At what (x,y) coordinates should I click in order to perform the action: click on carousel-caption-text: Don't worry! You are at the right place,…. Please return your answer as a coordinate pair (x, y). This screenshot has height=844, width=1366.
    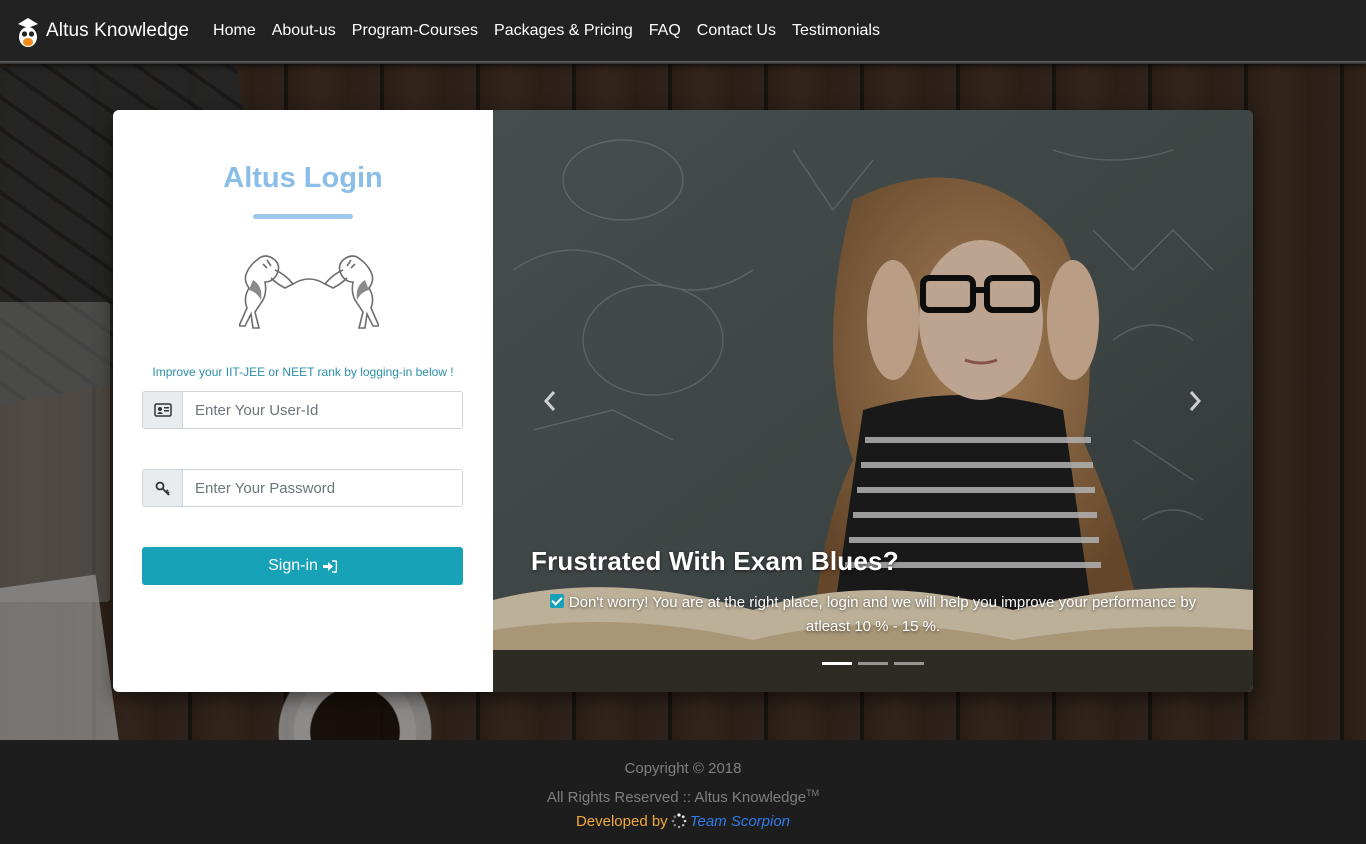
    Looking at the image, I should click on (882, 614).